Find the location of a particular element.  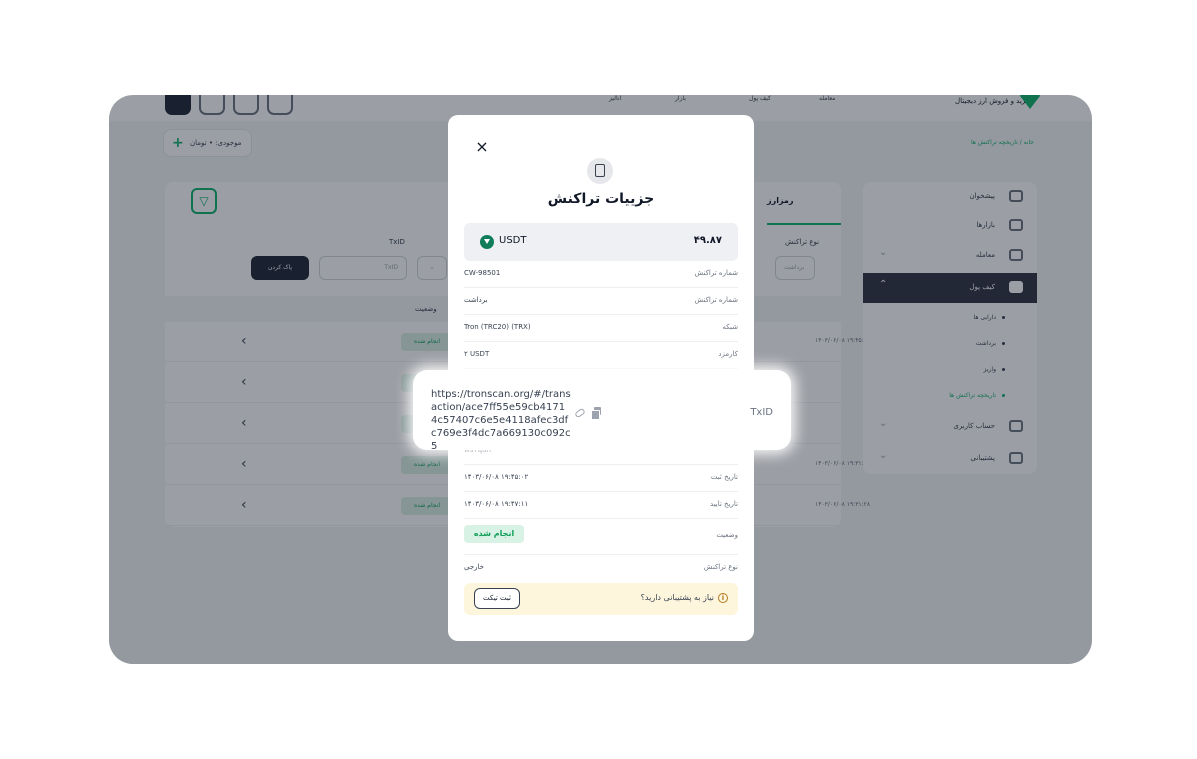

txid-label: TxID is located at coordinates (761, 412).